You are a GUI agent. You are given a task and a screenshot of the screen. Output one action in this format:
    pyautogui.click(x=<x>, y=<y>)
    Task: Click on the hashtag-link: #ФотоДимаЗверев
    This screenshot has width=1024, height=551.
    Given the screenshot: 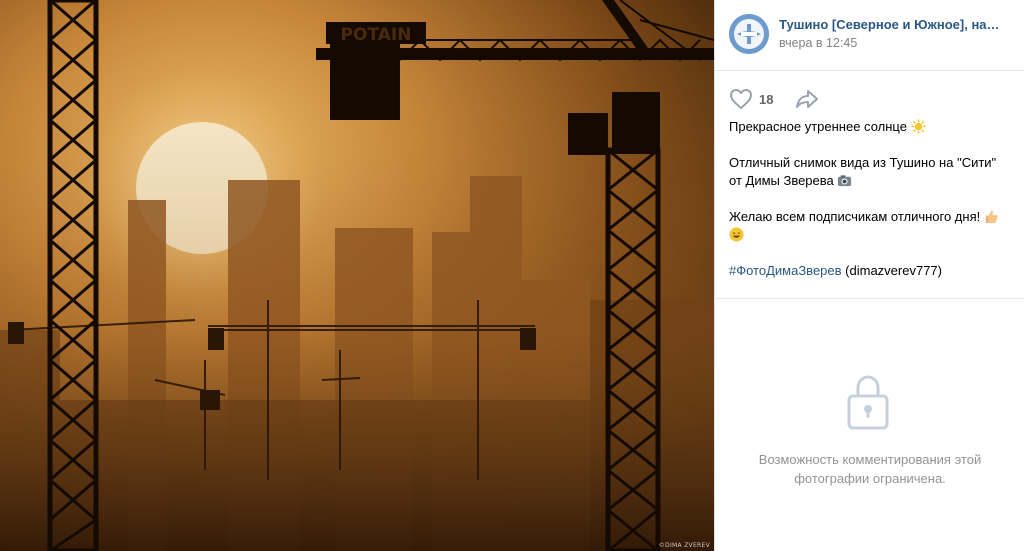 What is the action you would take?
    pyautogui.click(x=785, y=270)
    